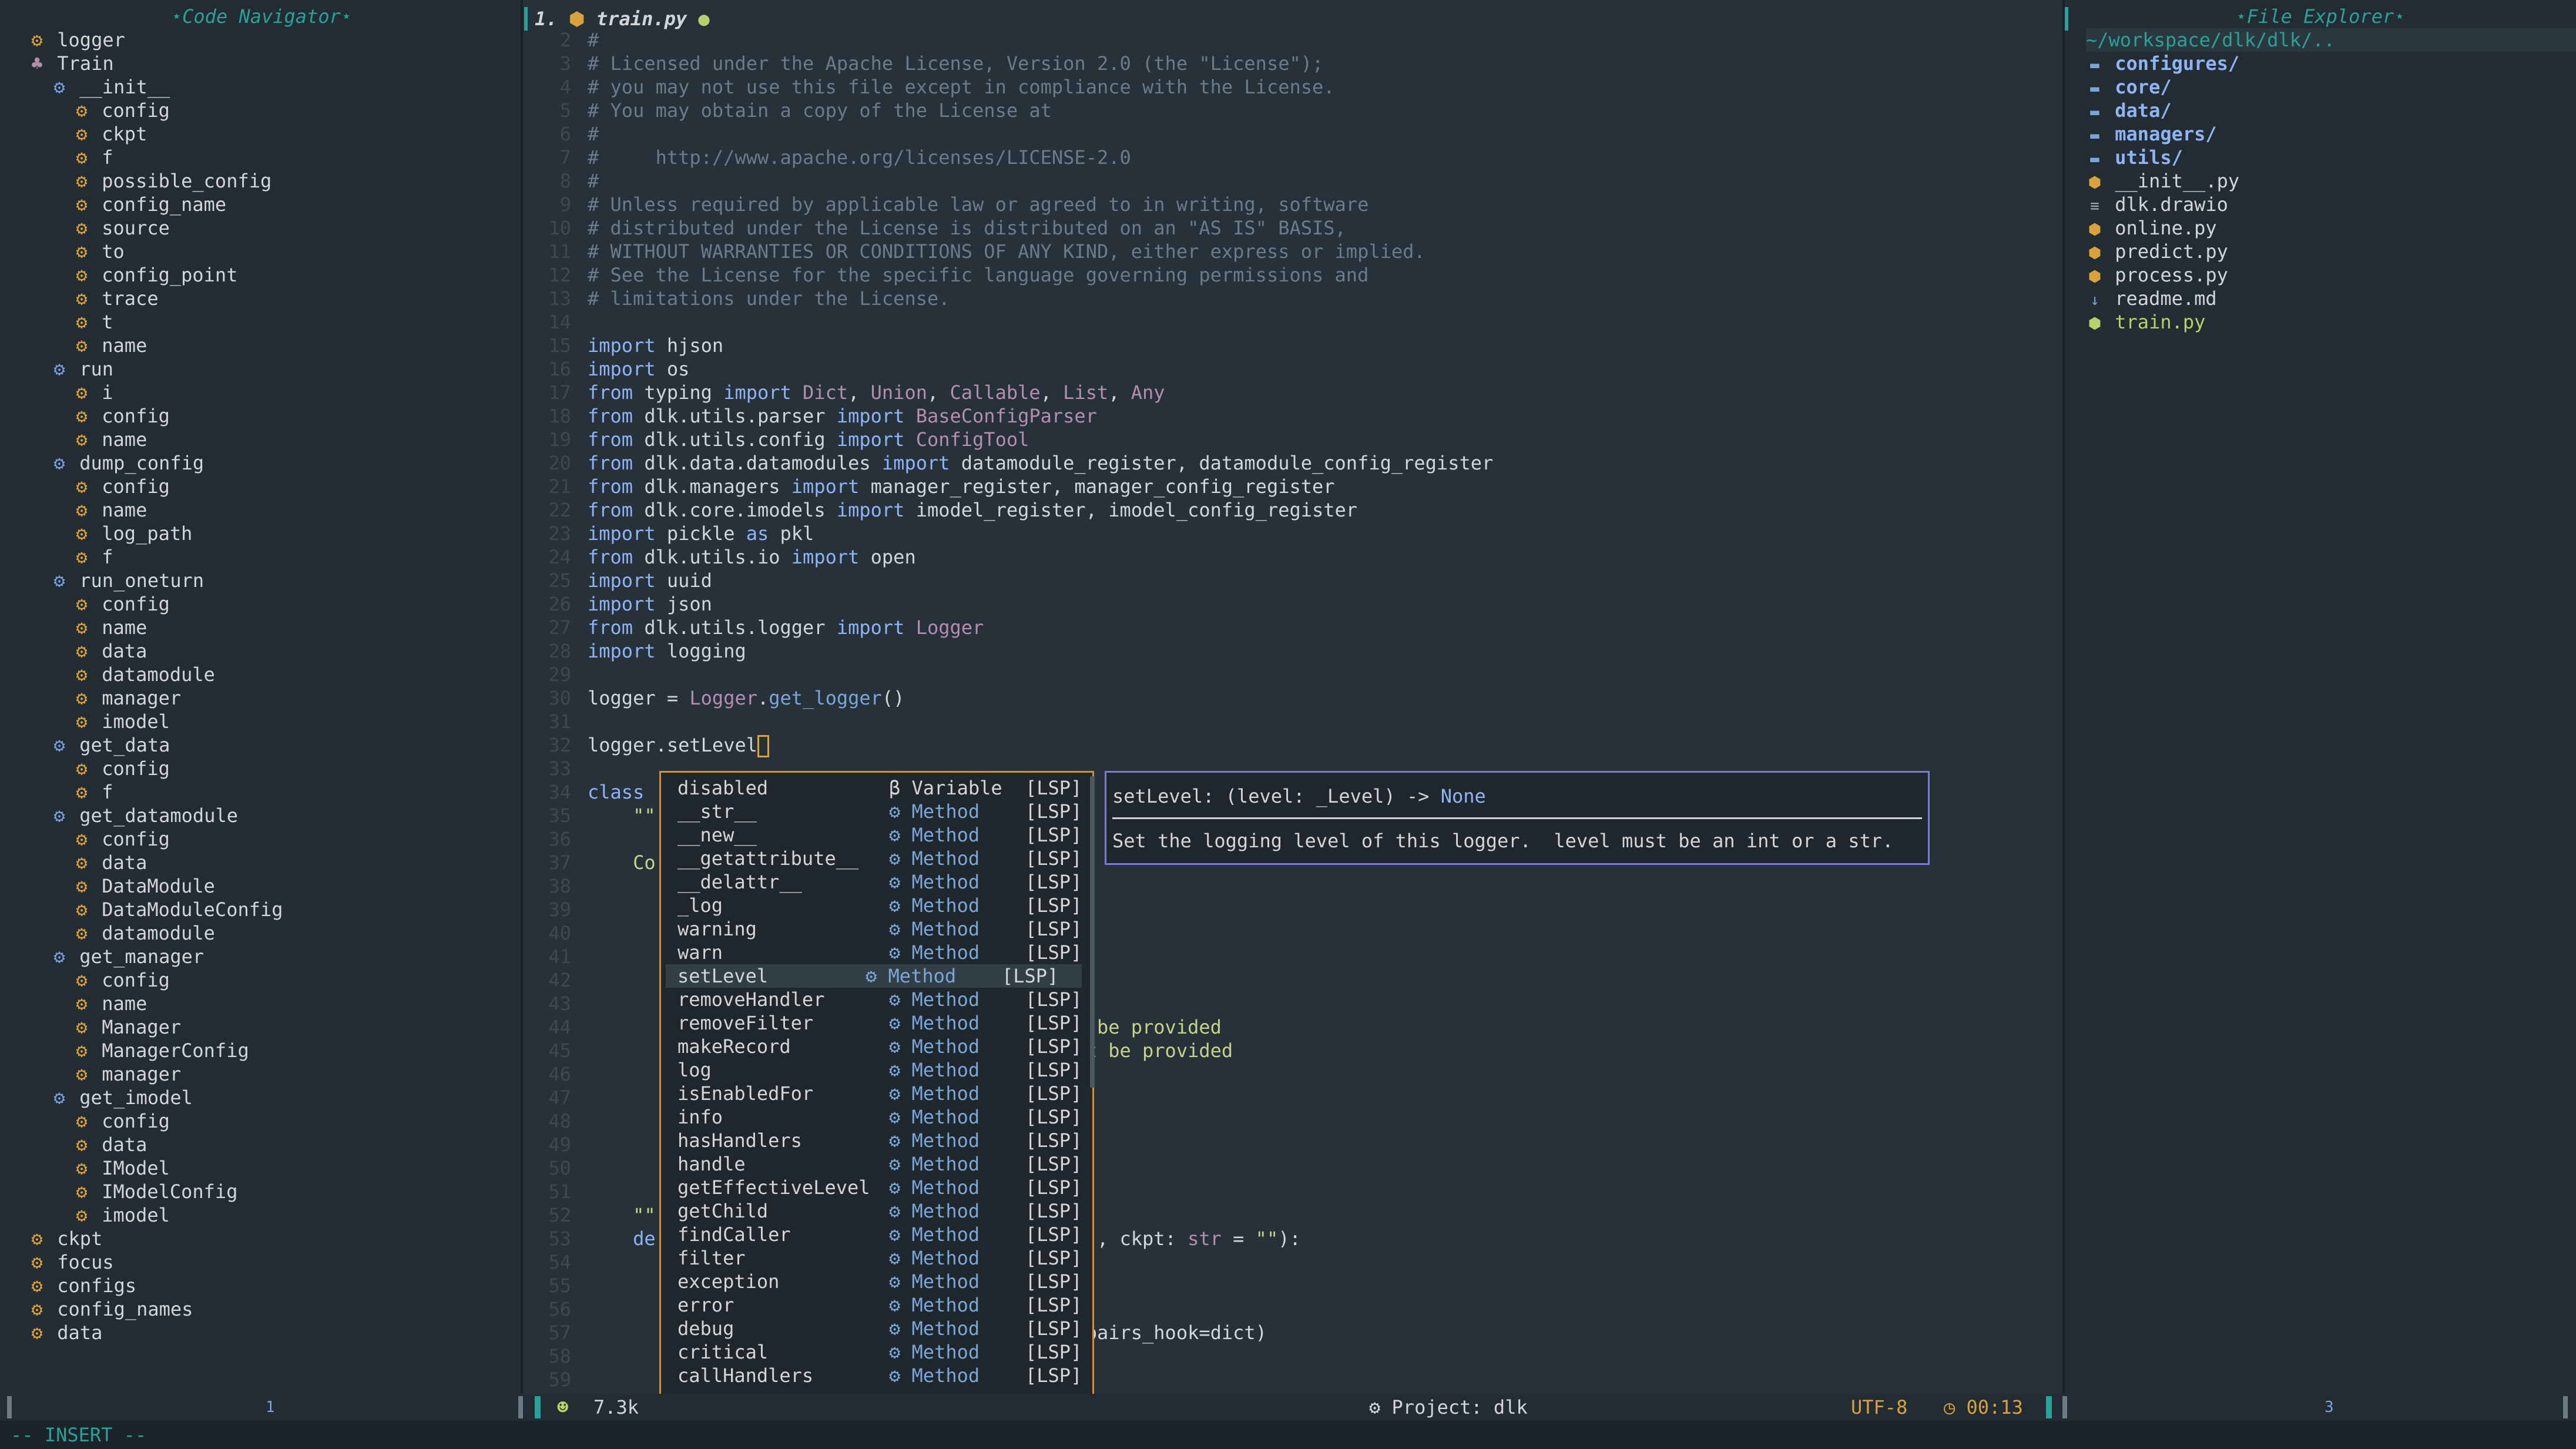 The width and height of the screenshot is (2576, 1449). Describe the element at coordinates (2157, 205) in the screenshot. I see `file-item: ≡ dlk.drawio` at that location.